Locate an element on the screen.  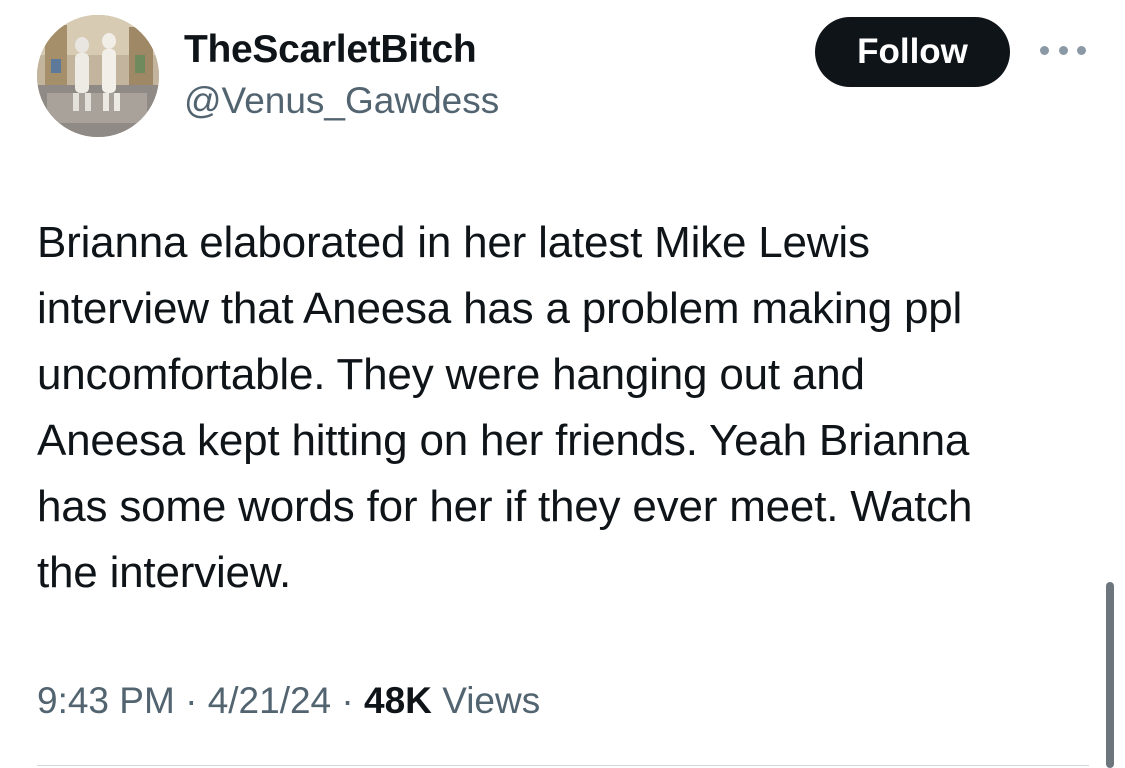
tweet-date: 4/21/24 is located at coordinates (269, 700).